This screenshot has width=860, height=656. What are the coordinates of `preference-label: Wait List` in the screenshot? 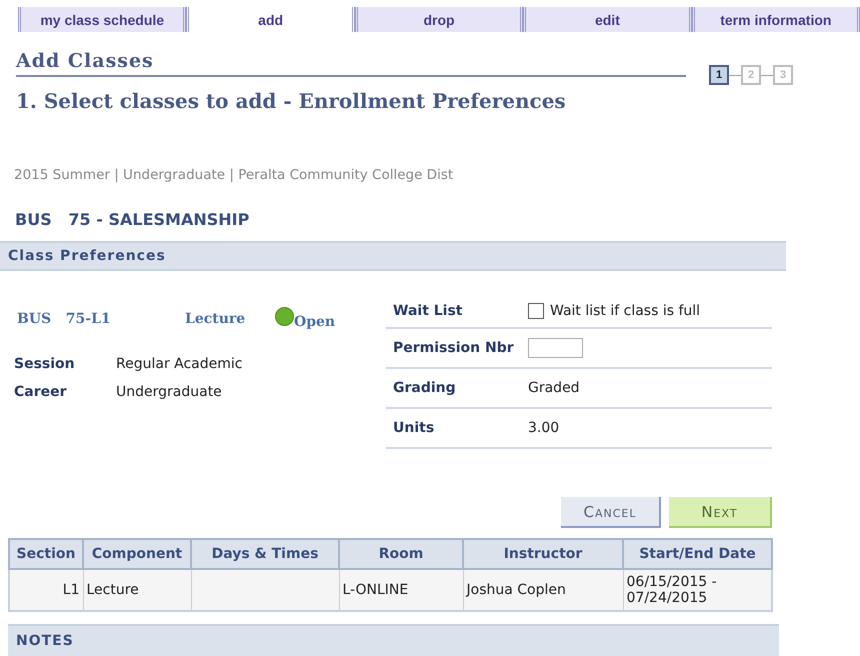 It's located at (428, 311).